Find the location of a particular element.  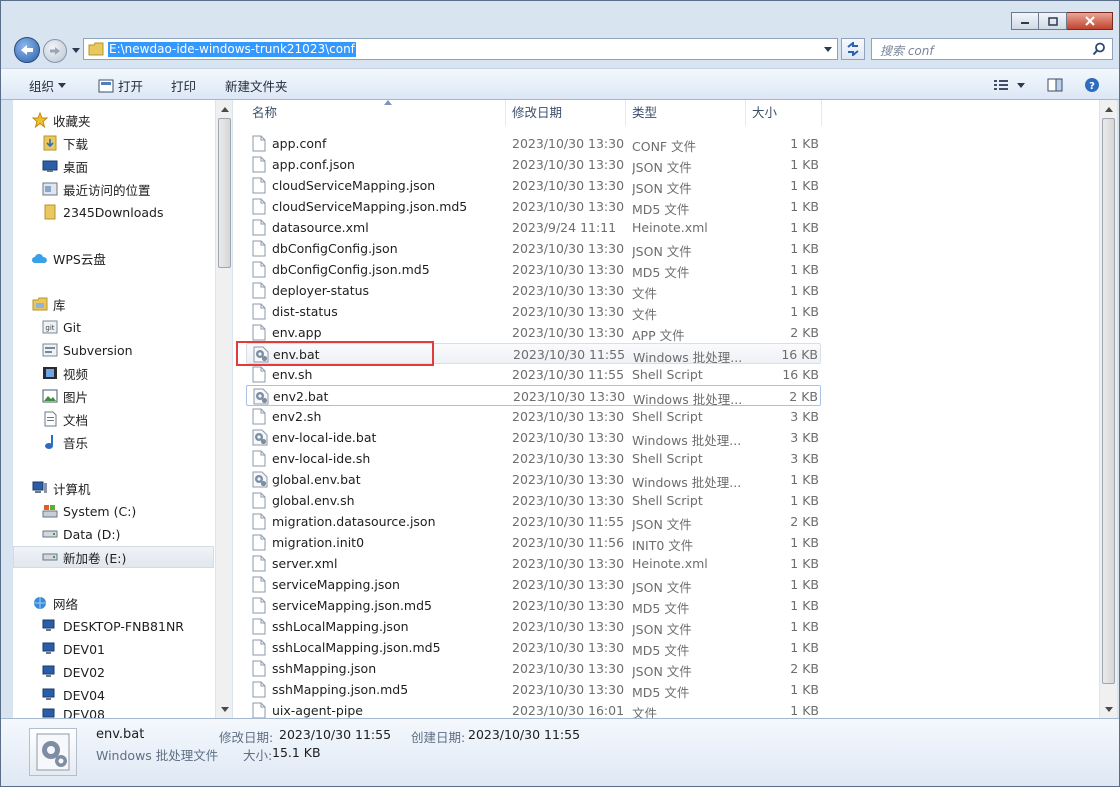

preview-pane-button is located at coordinates (1055, 85).